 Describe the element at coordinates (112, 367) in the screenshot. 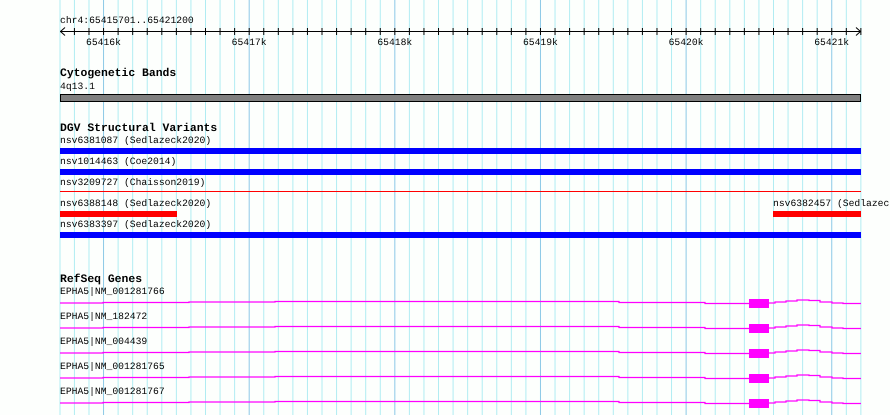

I see `transcript-label: EPHA5|NM_001281765` at that location.